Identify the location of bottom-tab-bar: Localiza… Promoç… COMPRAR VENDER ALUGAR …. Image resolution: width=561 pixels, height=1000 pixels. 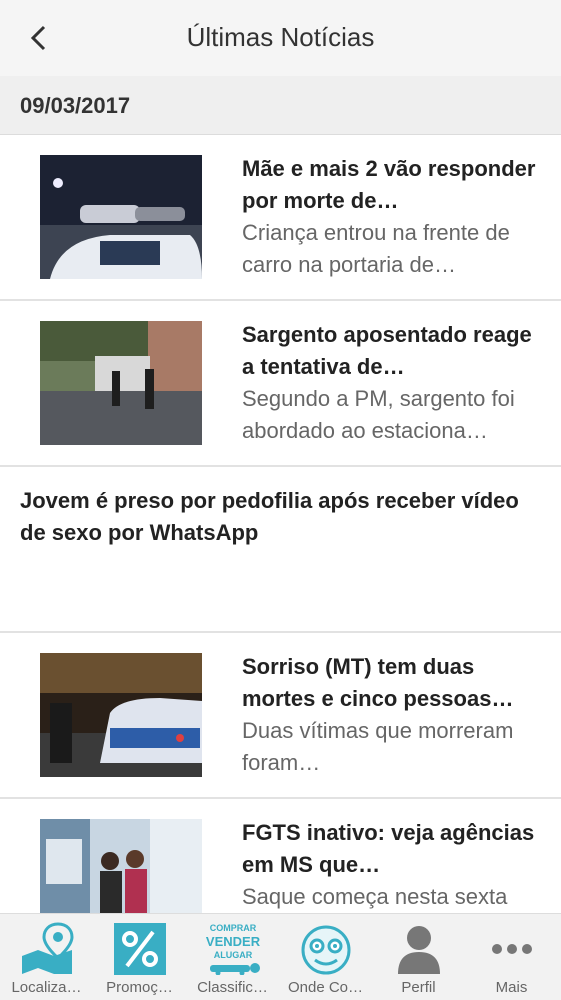
(280, 956).